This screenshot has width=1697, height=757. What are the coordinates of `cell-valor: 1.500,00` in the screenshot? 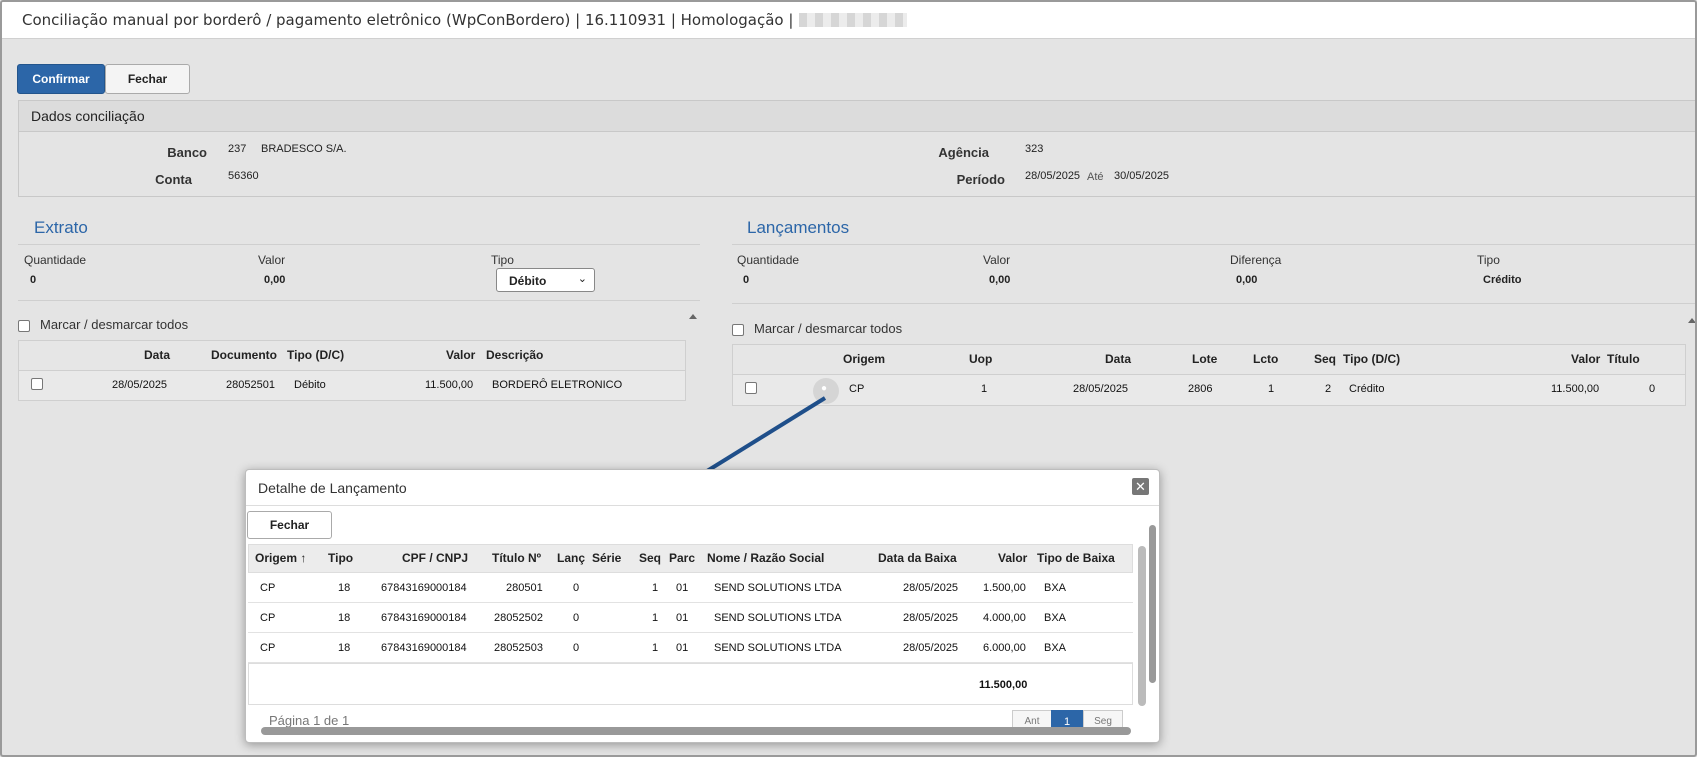 It's located at (1004, 588).